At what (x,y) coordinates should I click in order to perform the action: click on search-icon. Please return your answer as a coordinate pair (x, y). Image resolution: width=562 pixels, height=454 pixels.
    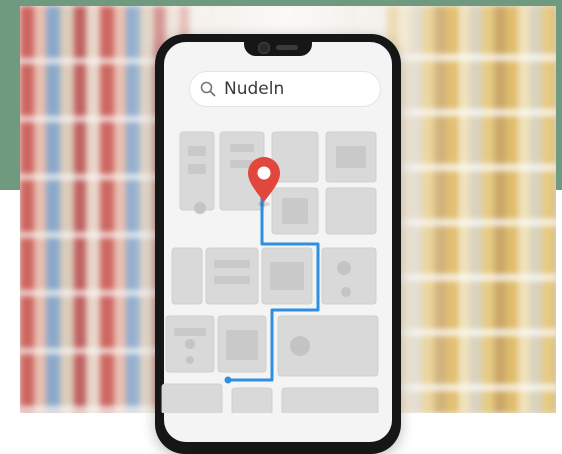
    Looking at the image, I should click on (208, 89).